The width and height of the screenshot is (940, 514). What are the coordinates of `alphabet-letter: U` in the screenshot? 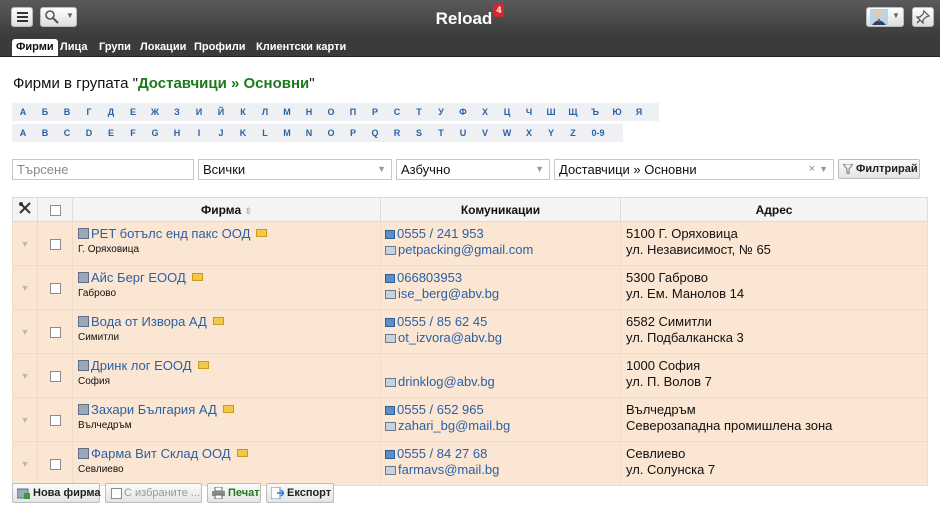 It's located at (463, 133).